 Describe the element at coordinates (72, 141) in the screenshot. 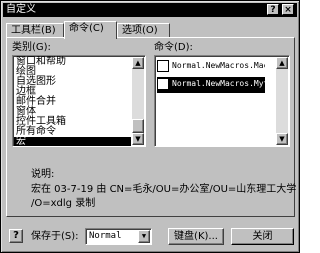

I see `category-item: 宏` at that location.